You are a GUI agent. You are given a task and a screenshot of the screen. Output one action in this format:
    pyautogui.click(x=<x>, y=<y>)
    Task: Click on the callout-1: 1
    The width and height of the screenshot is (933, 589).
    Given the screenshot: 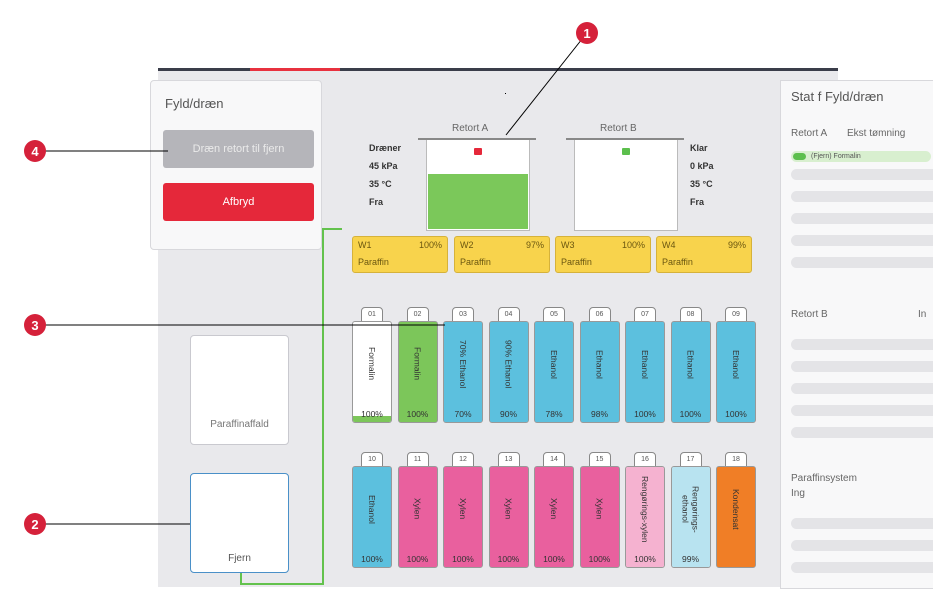 What is the action you would take?
    pyautogui.click(x=587, y=33)
    